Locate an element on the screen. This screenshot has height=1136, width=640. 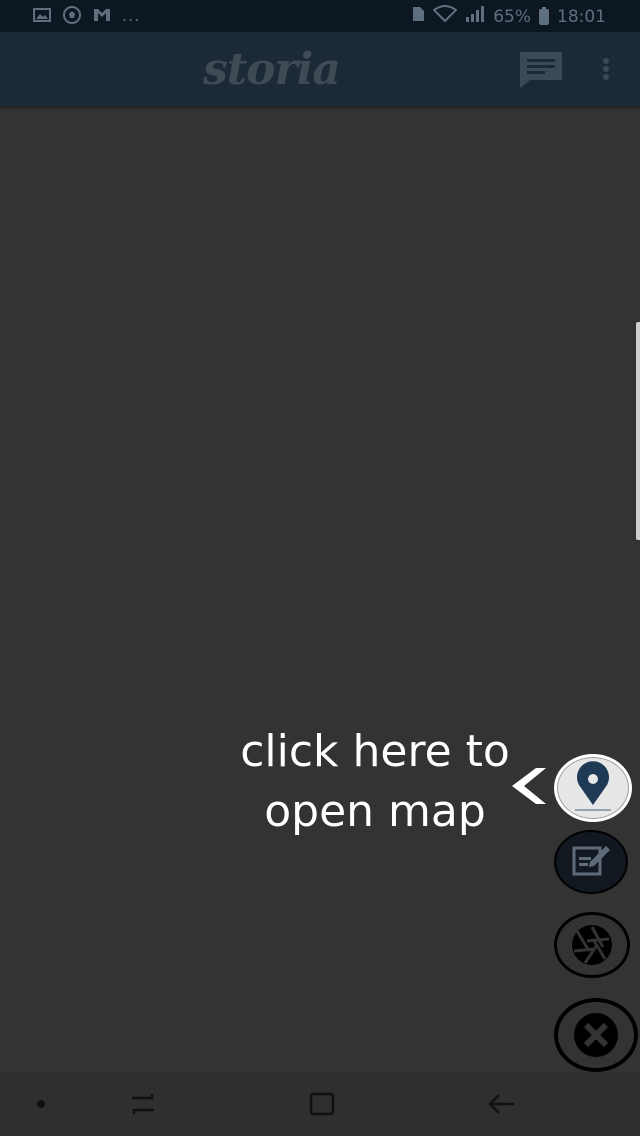
chat-icon is located at coordinates (541, 70).